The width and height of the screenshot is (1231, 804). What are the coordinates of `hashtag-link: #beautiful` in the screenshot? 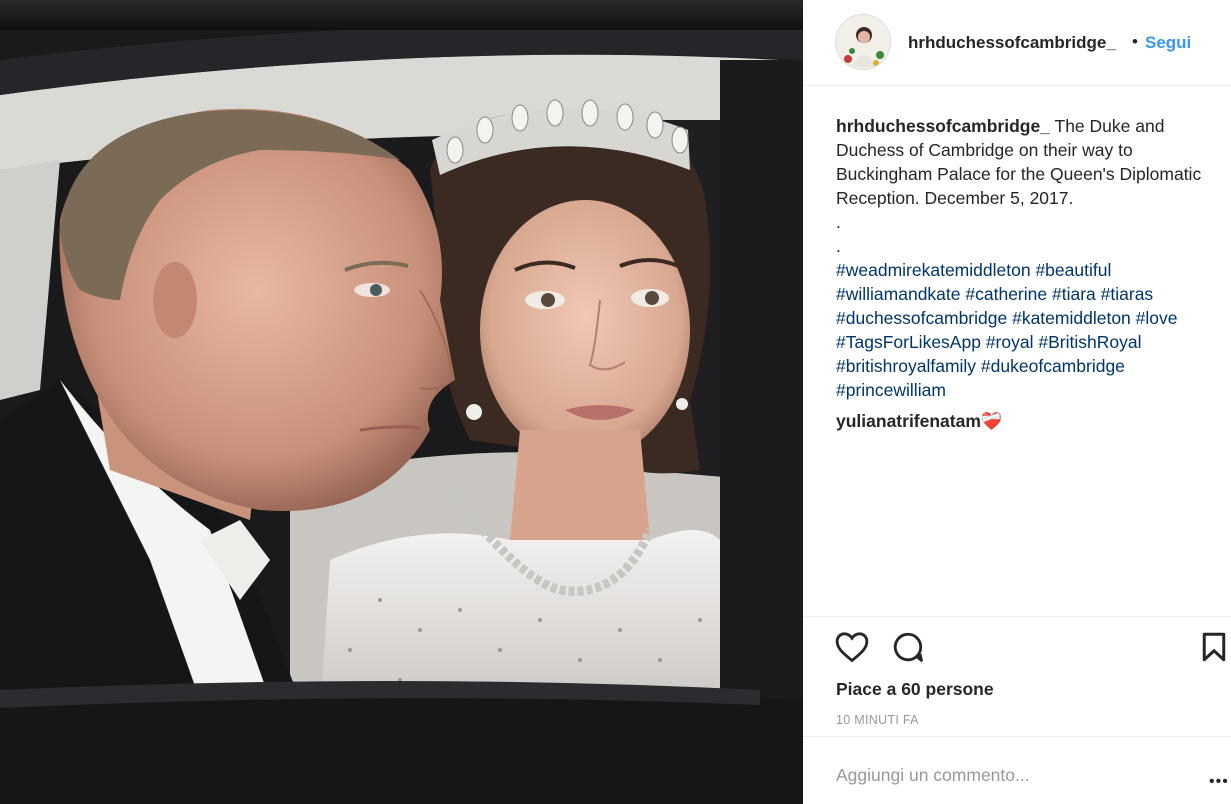 It's located at (1073, 270).